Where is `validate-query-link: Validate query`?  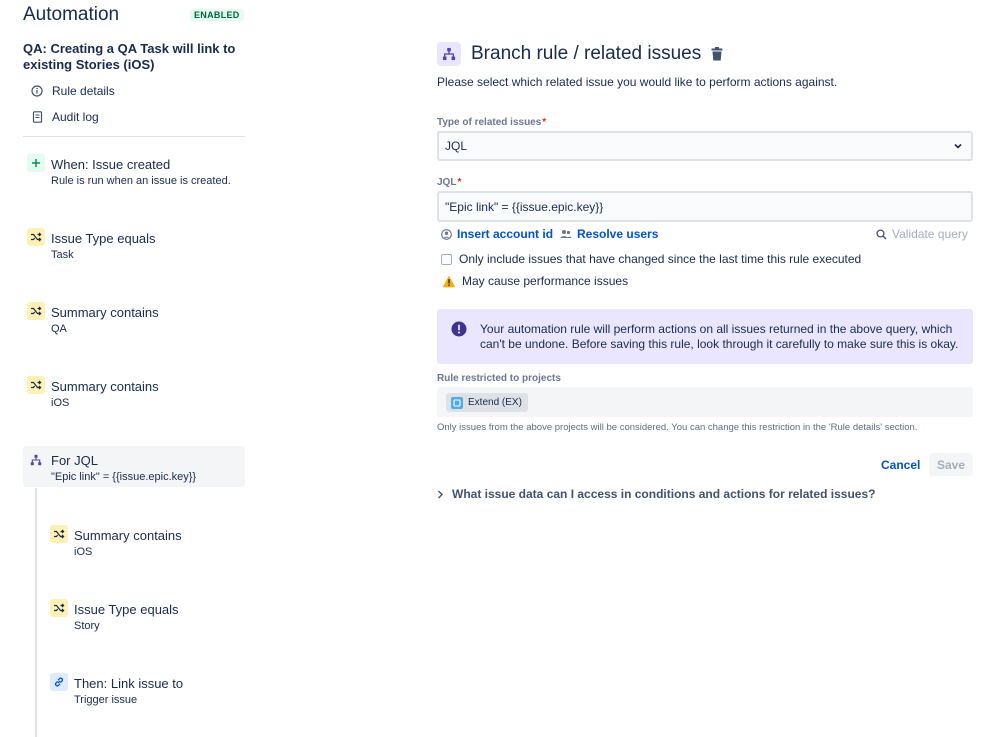 validate-query-link: Validate query is located at coordinates (922, 234).